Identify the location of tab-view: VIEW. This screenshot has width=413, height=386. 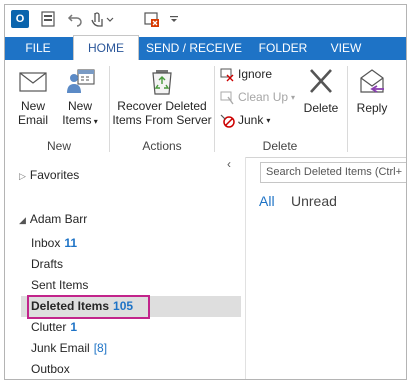
(346, 48).